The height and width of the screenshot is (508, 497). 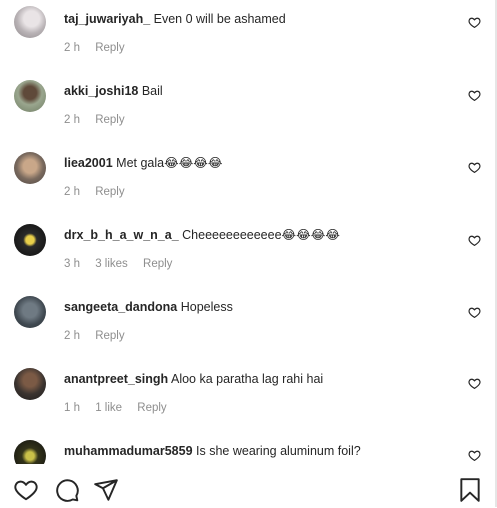 I want to click on comment-line: liea2001 Met gala😂😂😂😂, so click(x=143, y=163).